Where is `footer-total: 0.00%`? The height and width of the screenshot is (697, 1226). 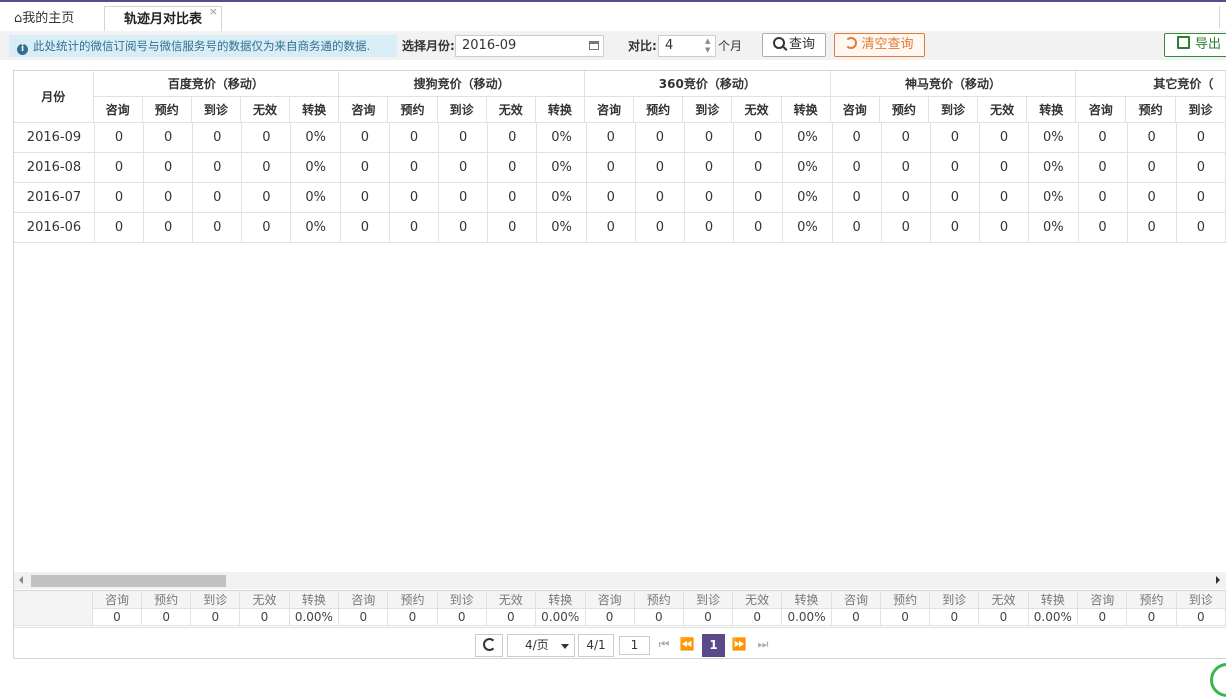 footer-total: 0.00% is located at coordinates (314, 617).